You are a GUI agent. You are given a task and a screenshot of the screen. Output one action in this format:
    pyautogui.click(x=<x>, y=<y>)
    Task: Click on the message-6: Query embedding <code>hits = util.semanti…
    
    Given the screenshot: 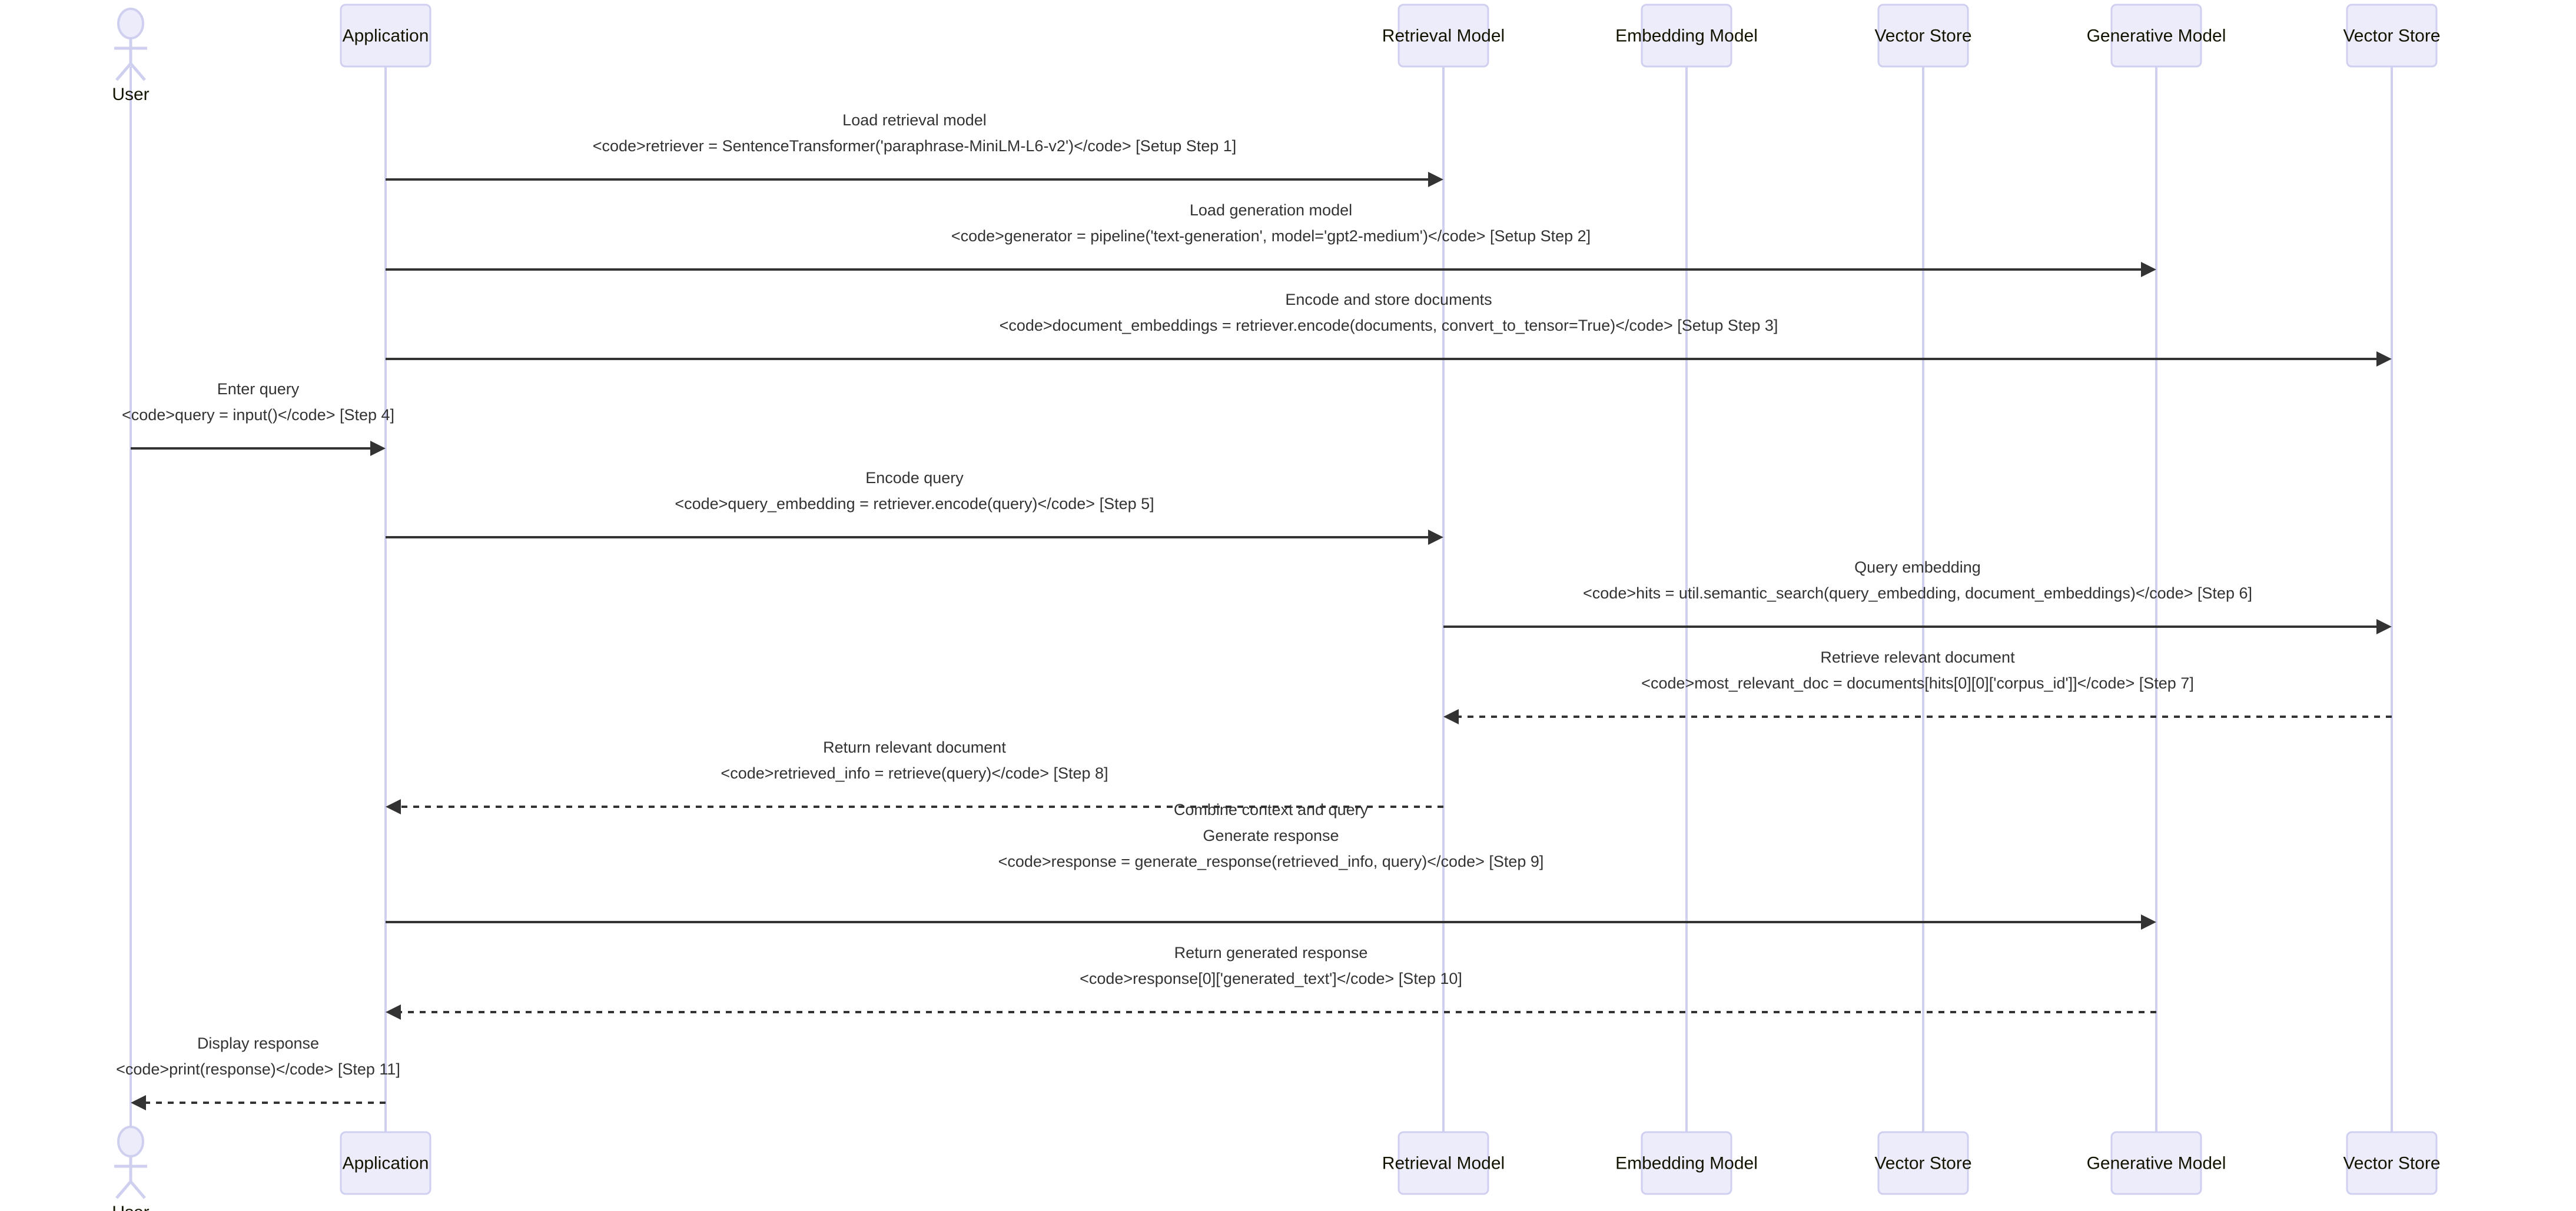 What is the action you would take?
    pyautogui.click(x=1917, y=596)
    